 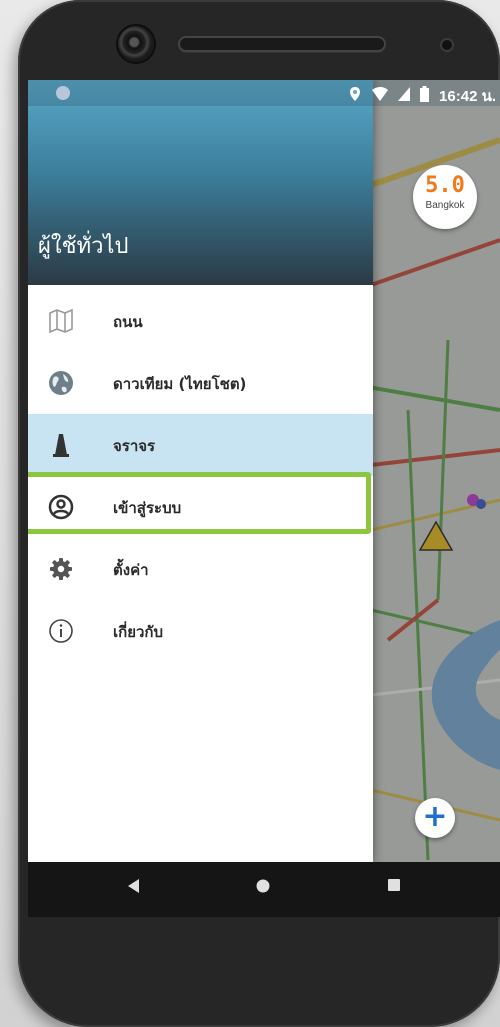 I want to click on status-icons: 16:42 น., so click(x=419, y=94).